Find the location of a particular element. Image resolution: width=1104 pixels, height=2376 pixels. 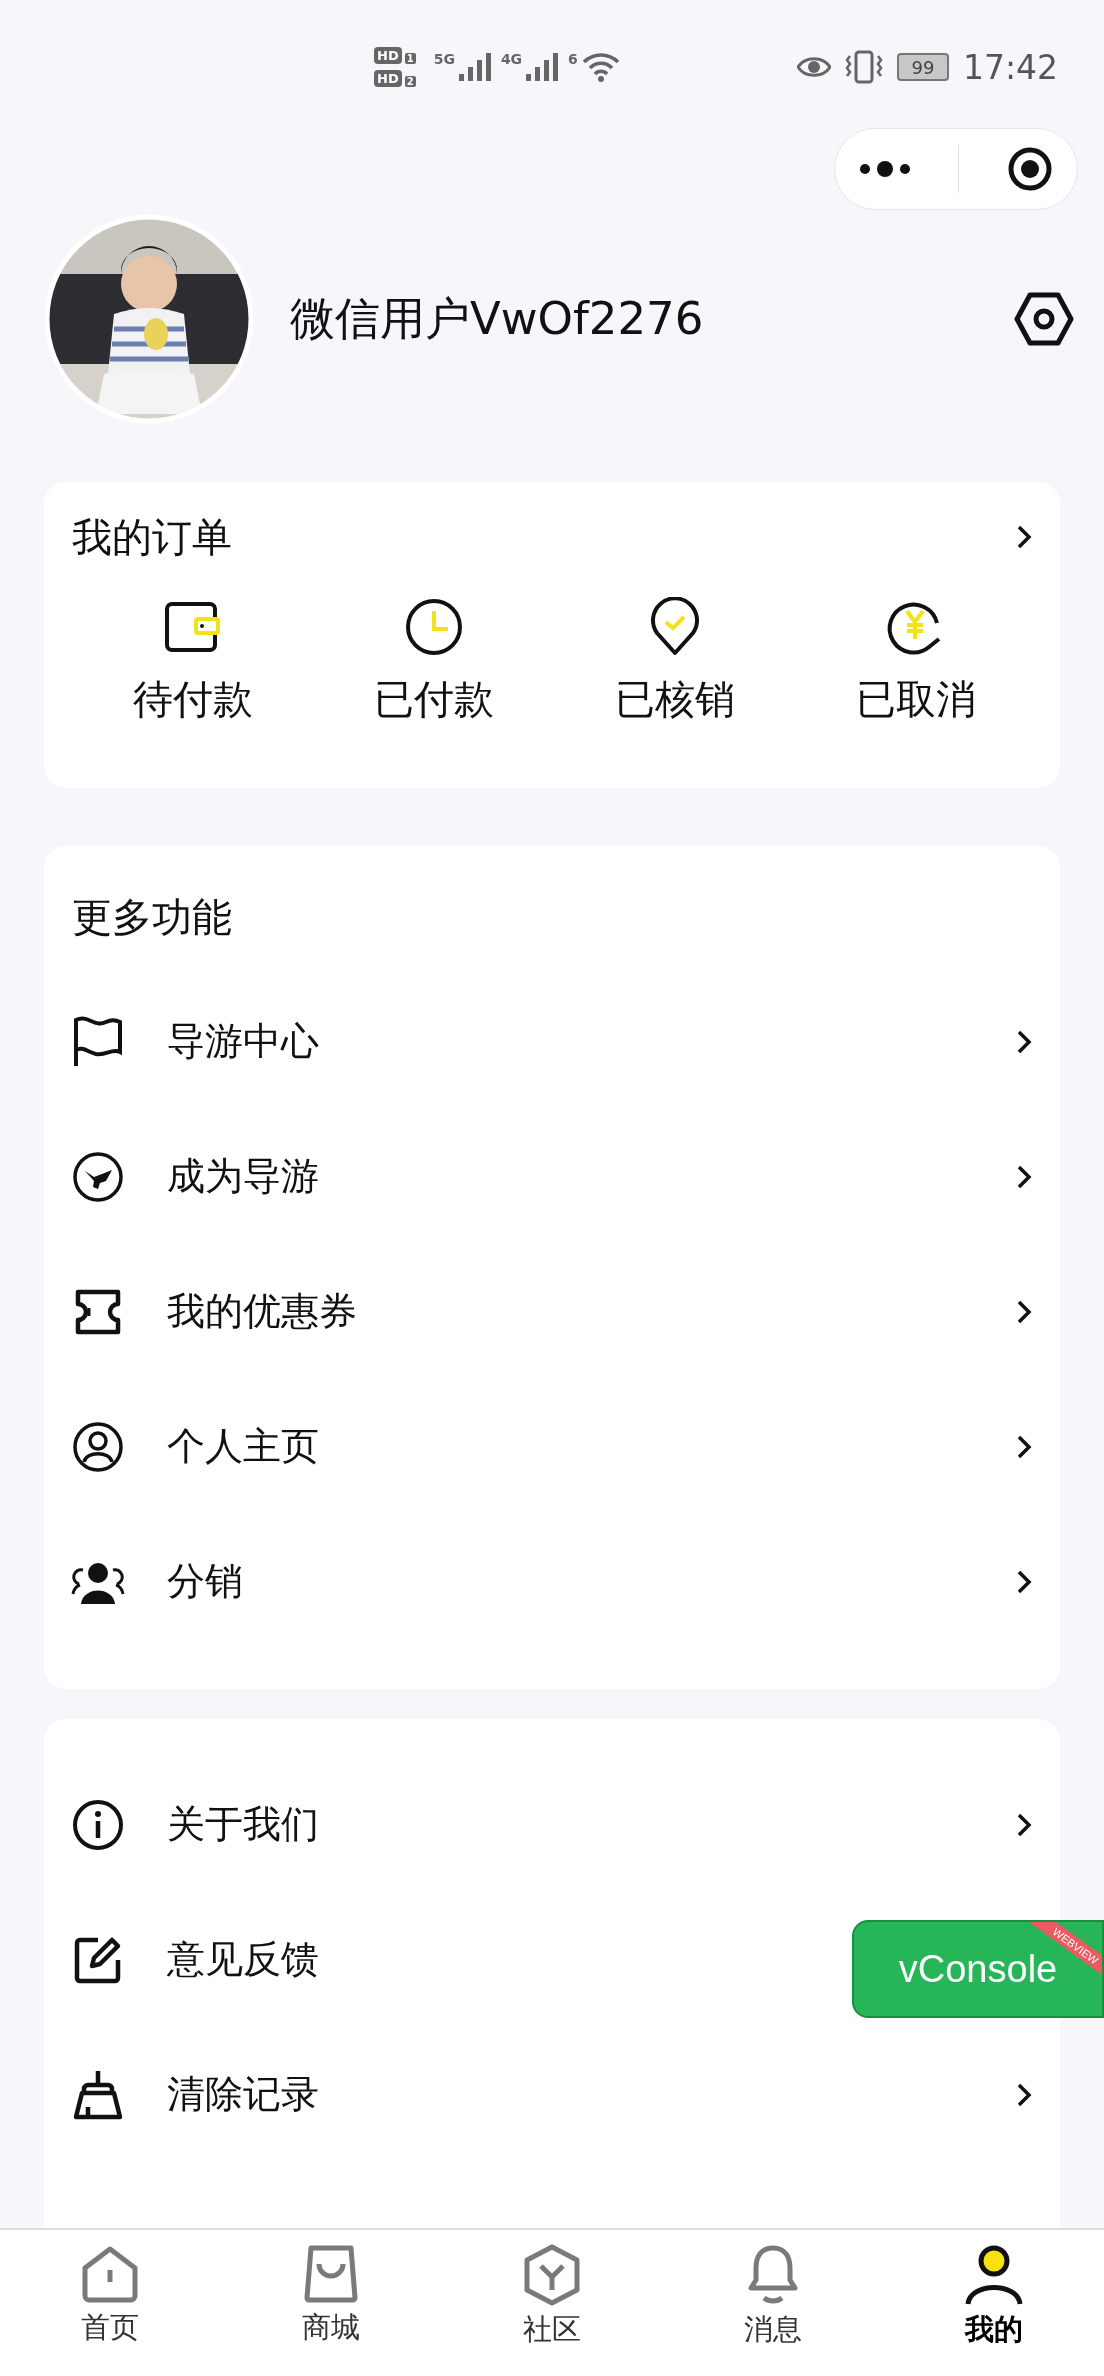

clock-icon is located at coordinates (433, 627).